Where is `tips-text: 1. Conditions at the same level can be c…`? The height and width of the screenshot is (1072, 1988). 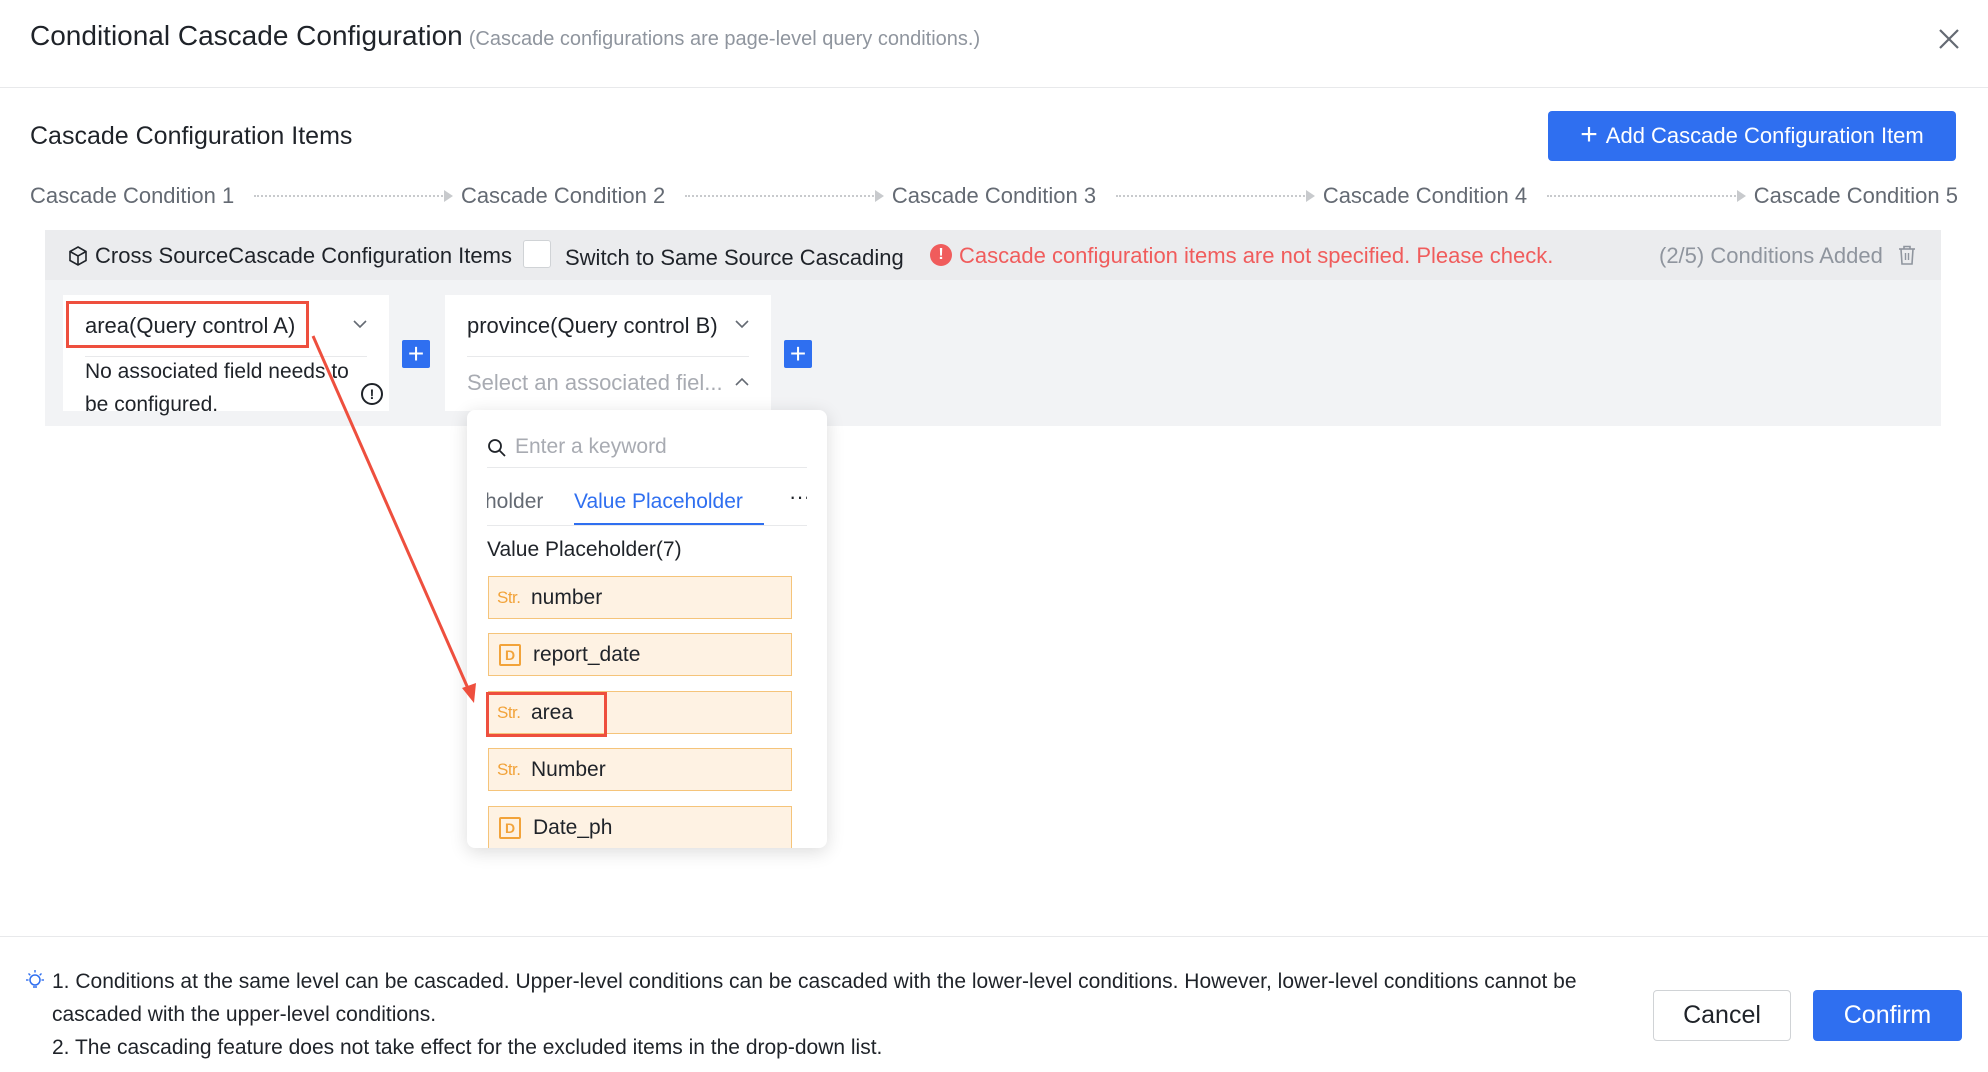 tips-text: 1. Conditions at the same level can be c… is located at coordinates (857, 1014).